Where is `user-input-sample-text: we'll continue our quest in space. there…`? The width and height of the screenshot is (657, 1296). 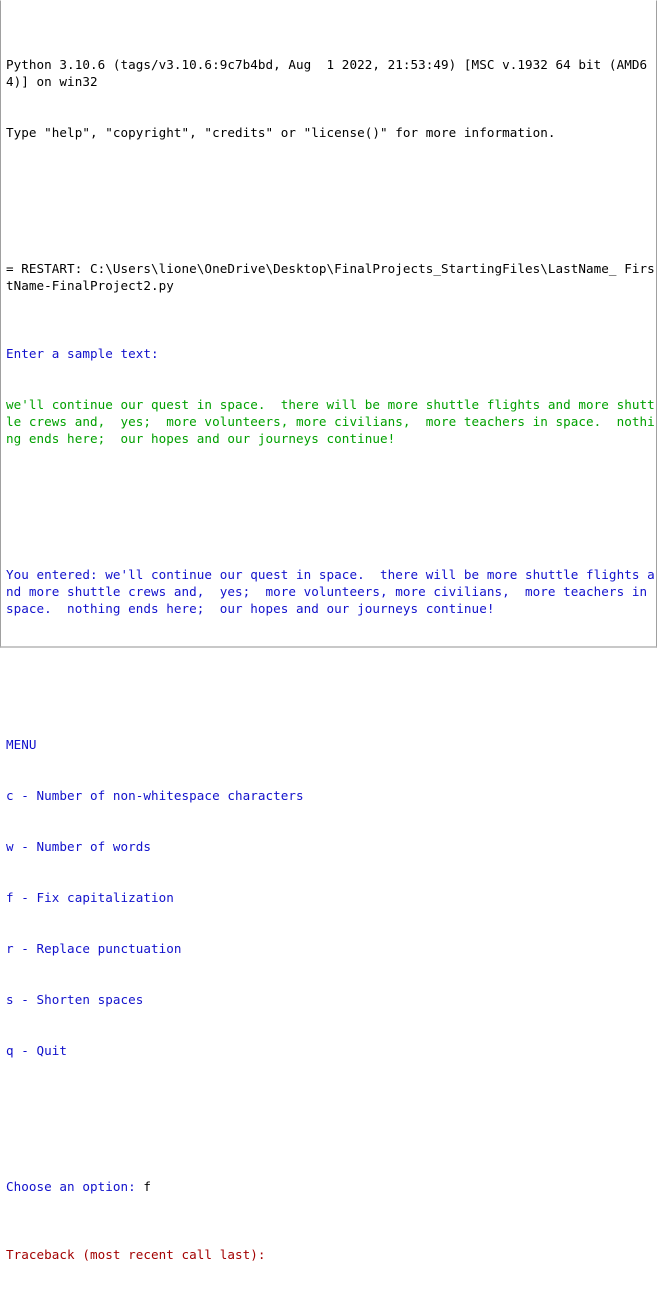 user-input-sample-text: we'll continue our quest in space. there… is located at coordinates (330, 421).